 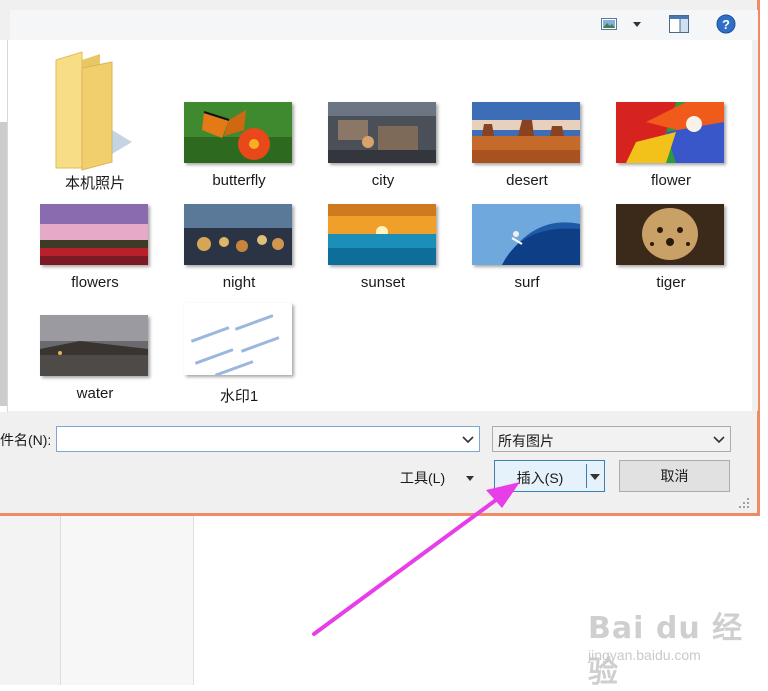 I want to click on list-item-flower: flower, so click(x=671, y=146).